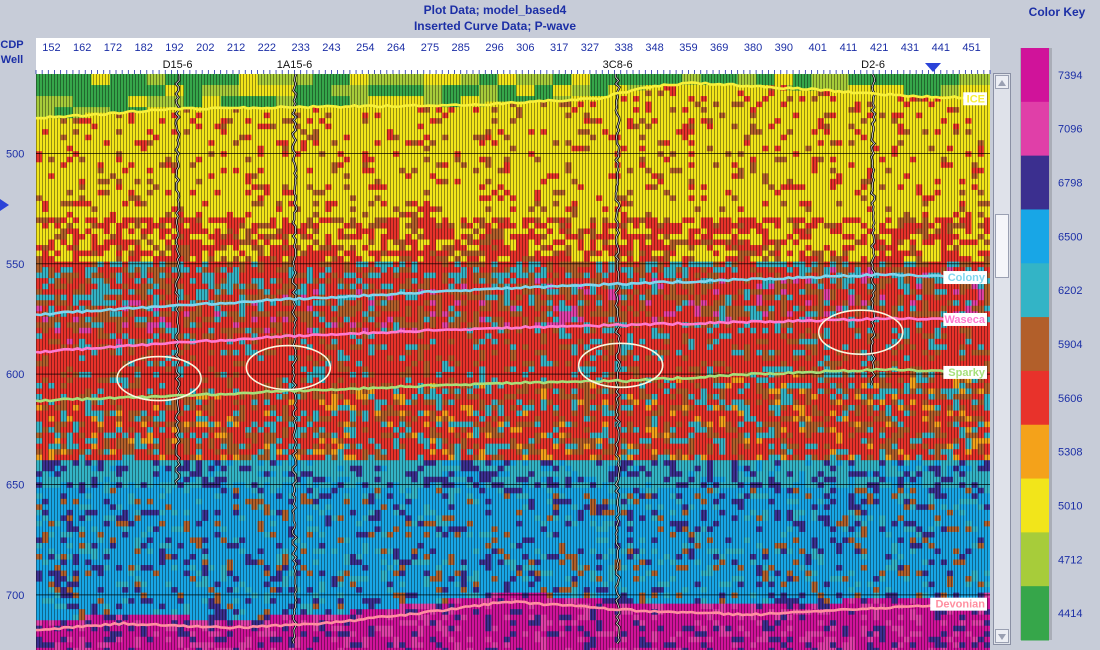 The image size is (1100, 650). Describe the element at coordinates (784, 48) in the screenshot. I see `x-tick-label: 390` at that location.